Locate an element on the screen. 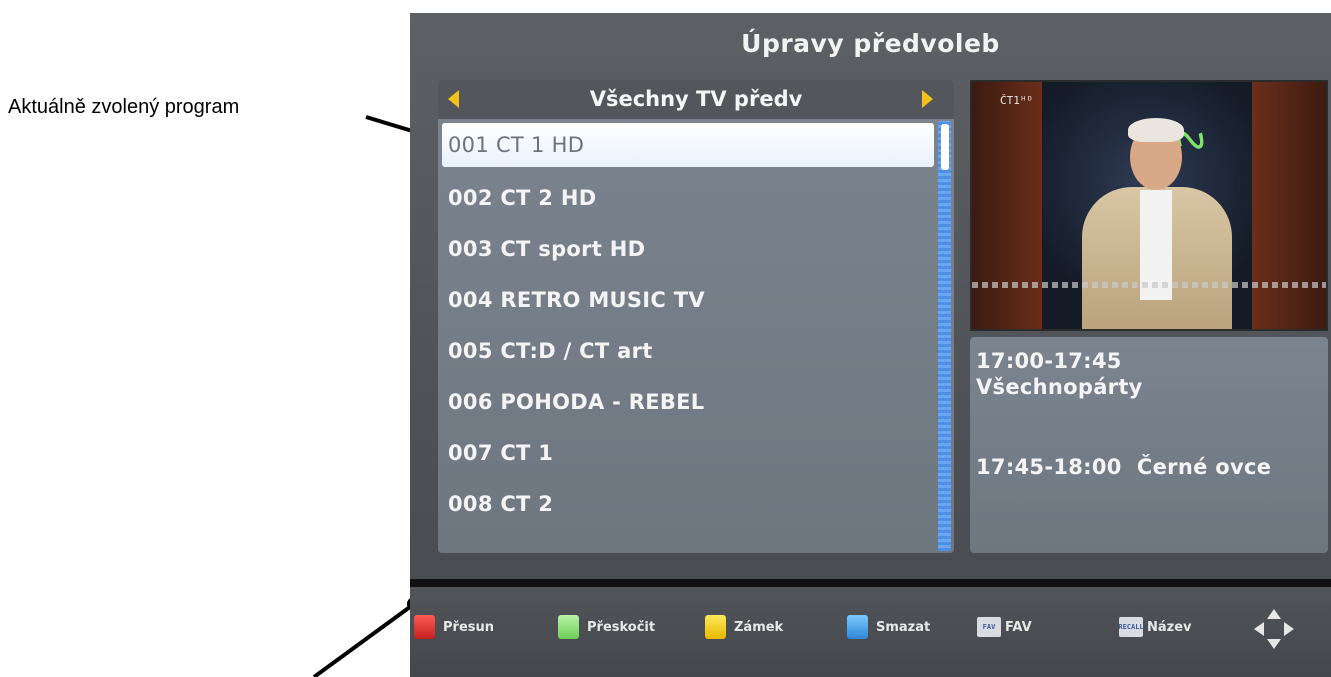  video-preview: ∿ ČT1ᴴᴰ is located at coordinates (1149, 205).